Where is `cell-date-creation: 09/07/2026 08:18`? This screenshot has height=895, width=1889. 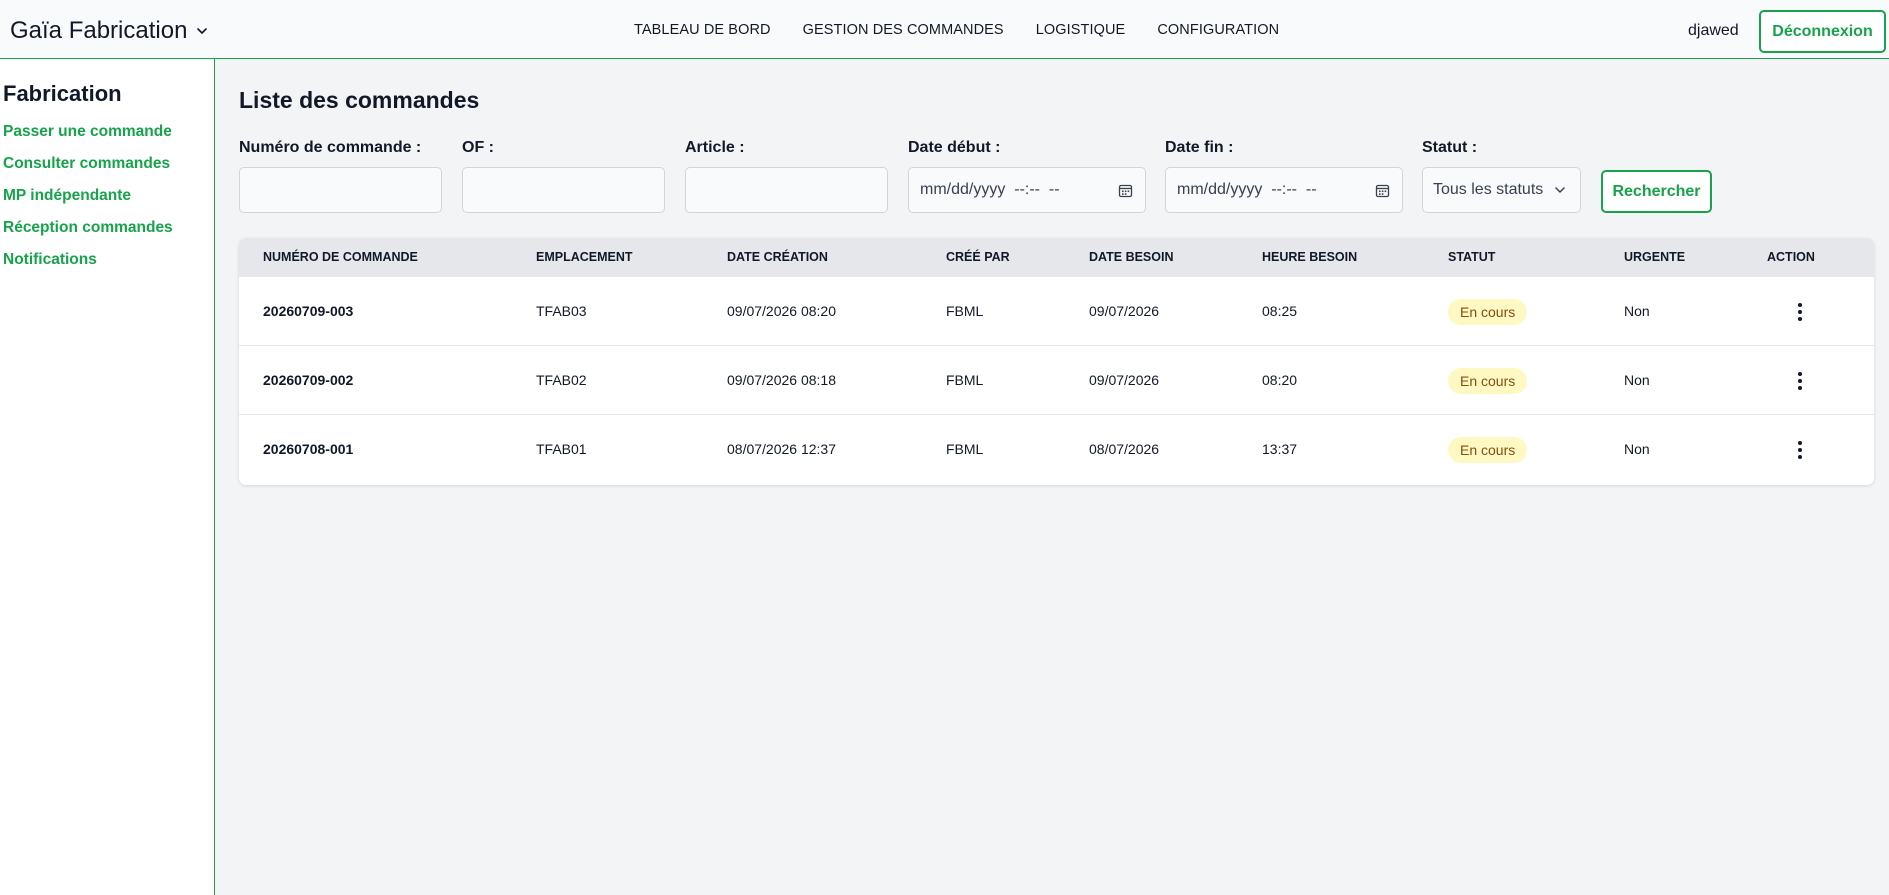
cell-date-creation: 09/07/2026 08:18 is located at coordinates (781, 380).